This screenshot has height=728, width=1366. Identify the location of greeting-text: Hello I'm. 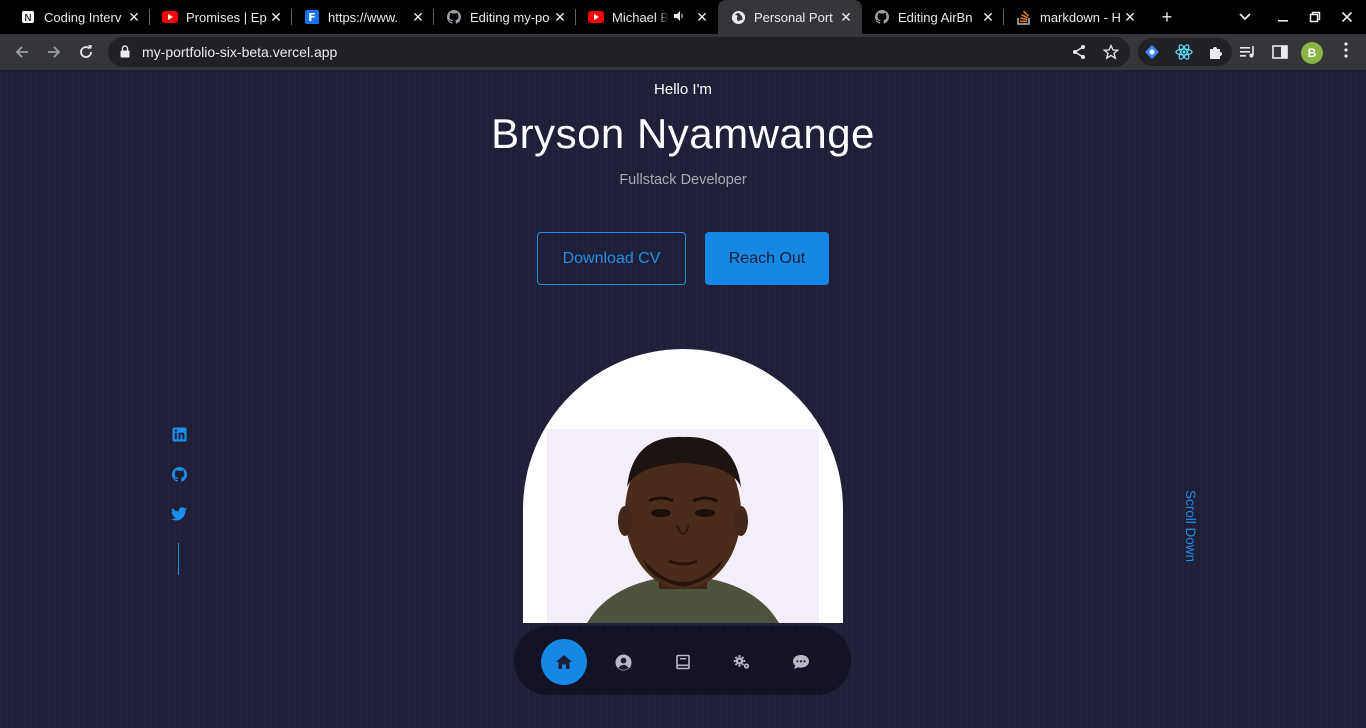
(683, 89).